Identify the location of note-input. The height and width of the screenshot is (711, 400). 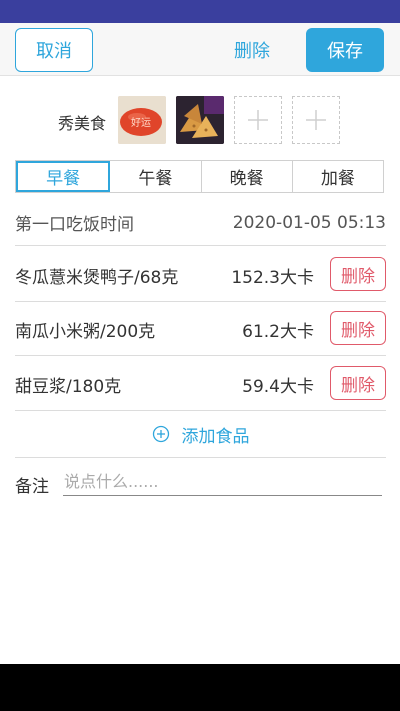
(222, 482).